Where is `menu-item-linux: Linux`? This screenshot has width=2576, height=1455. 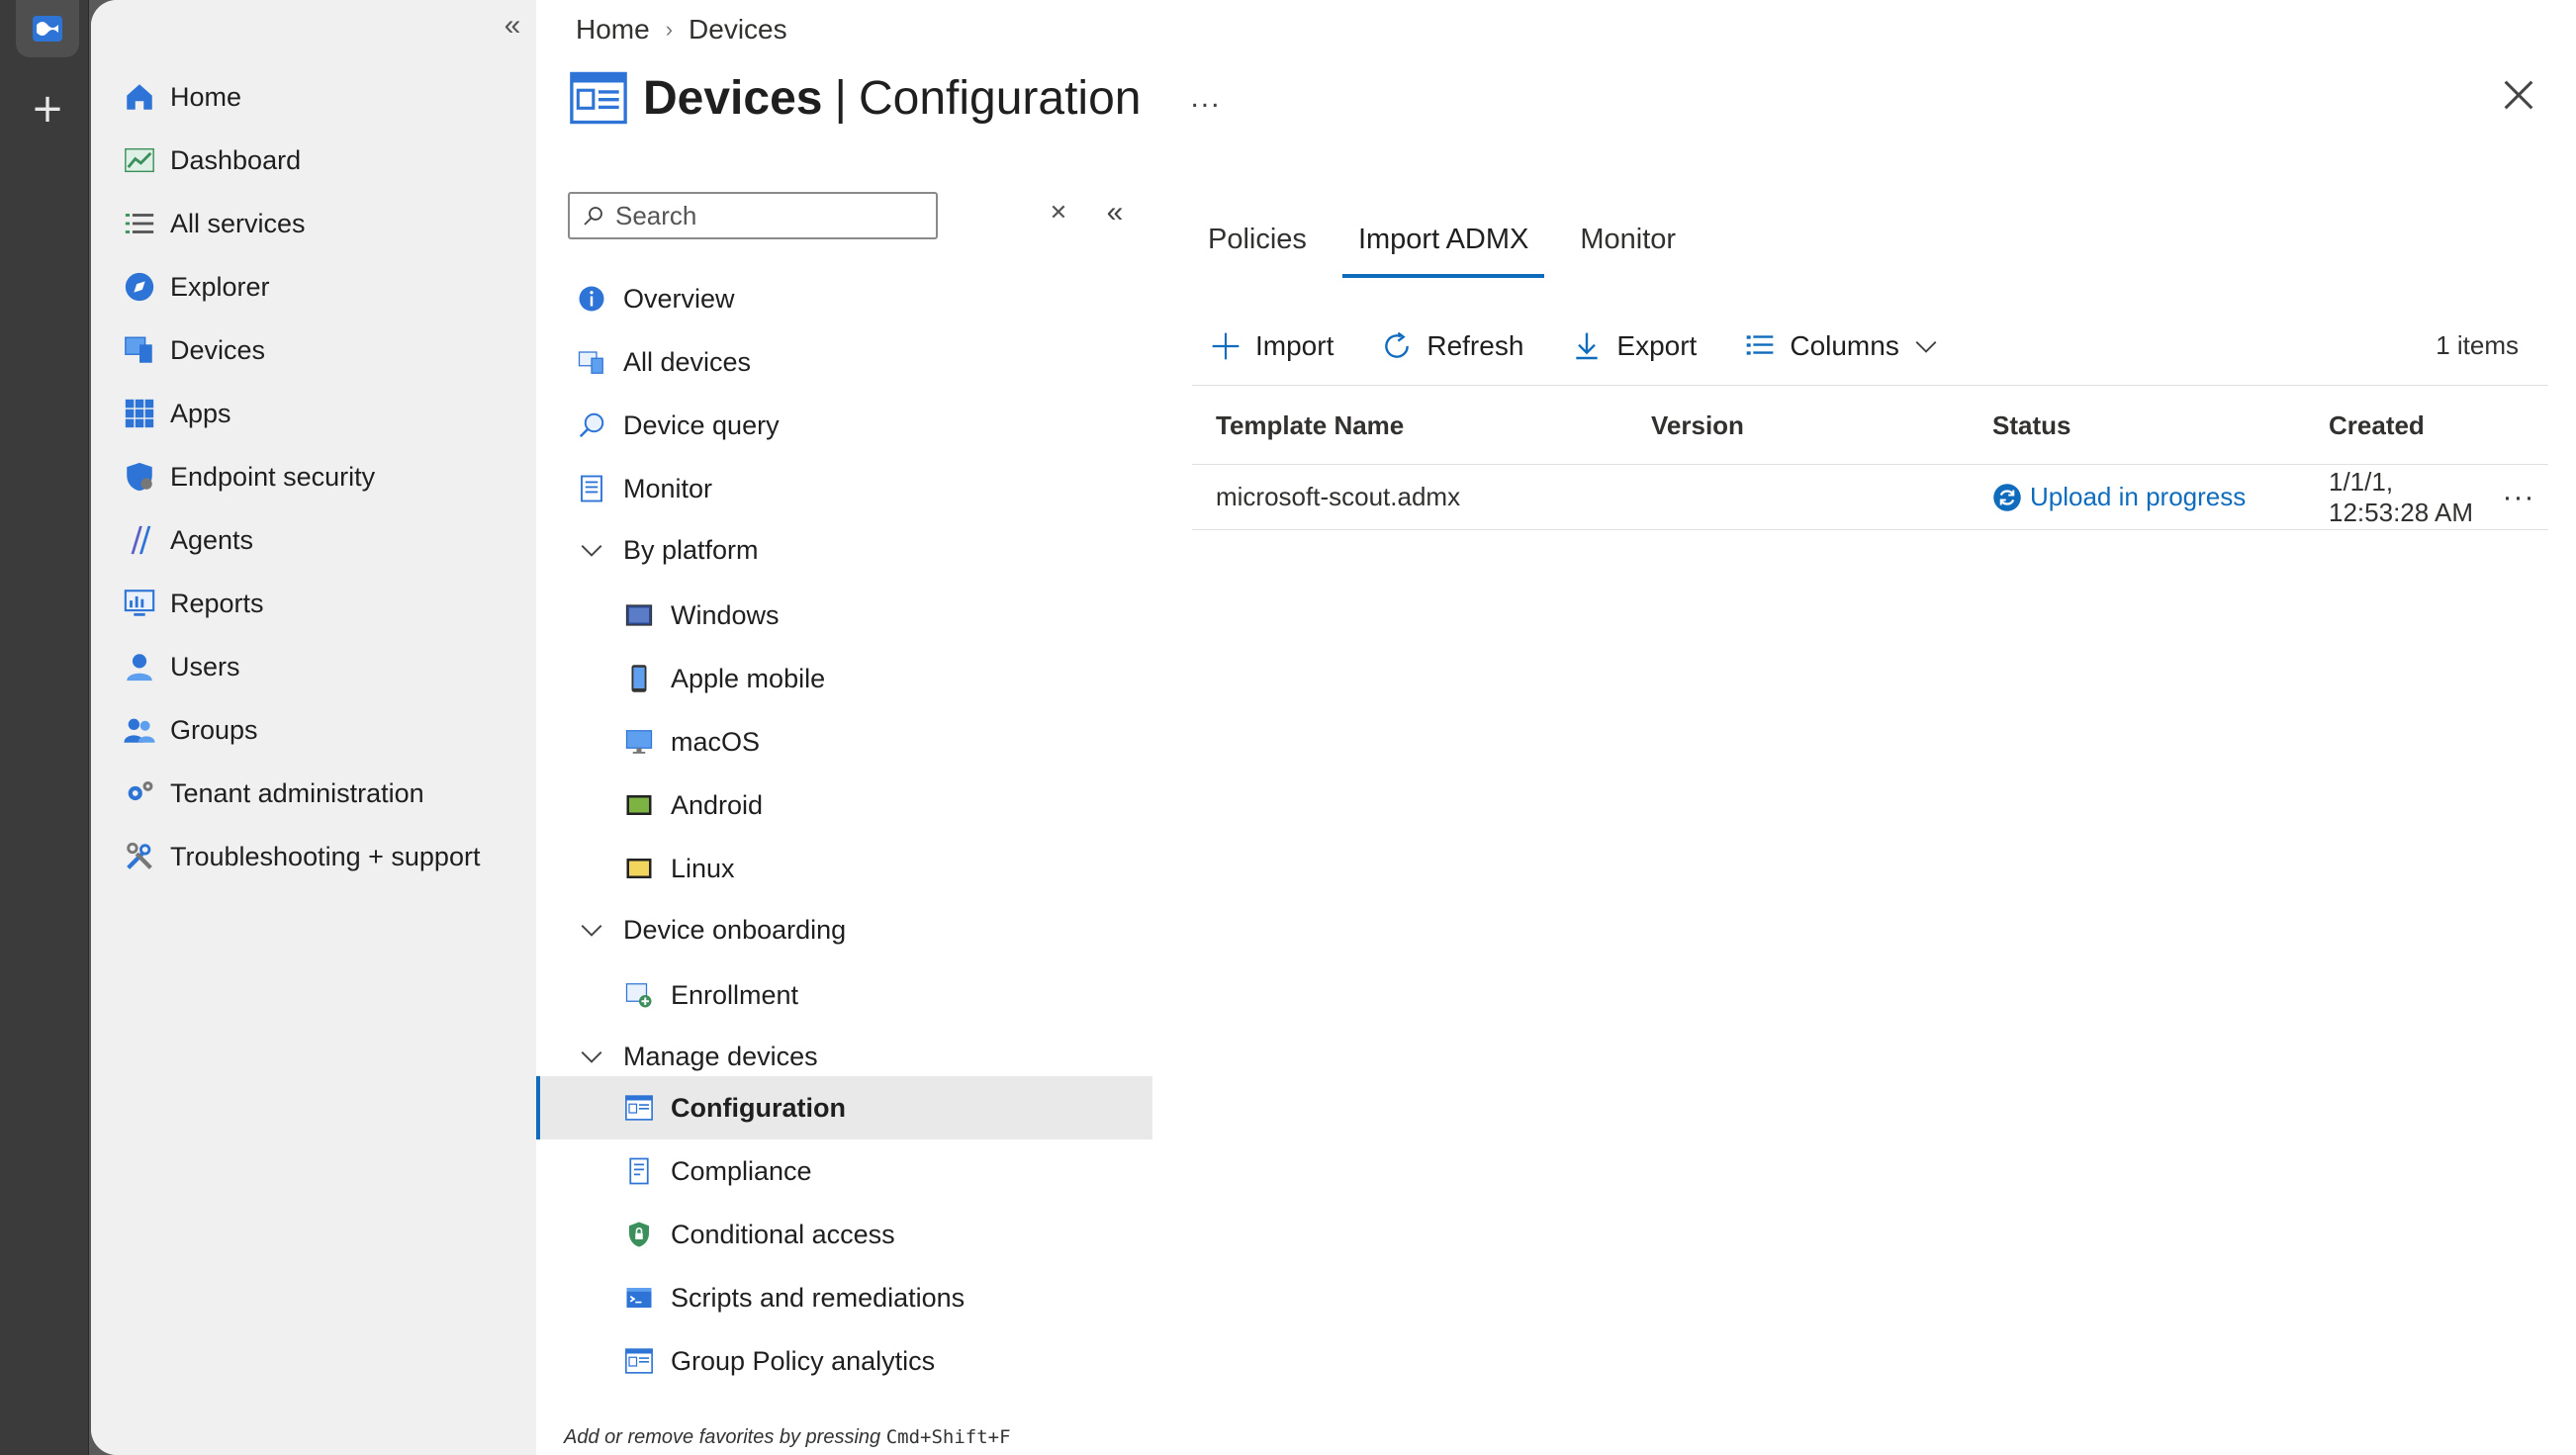 menu-item-linux: Linux is located at coordinates (844, 868).